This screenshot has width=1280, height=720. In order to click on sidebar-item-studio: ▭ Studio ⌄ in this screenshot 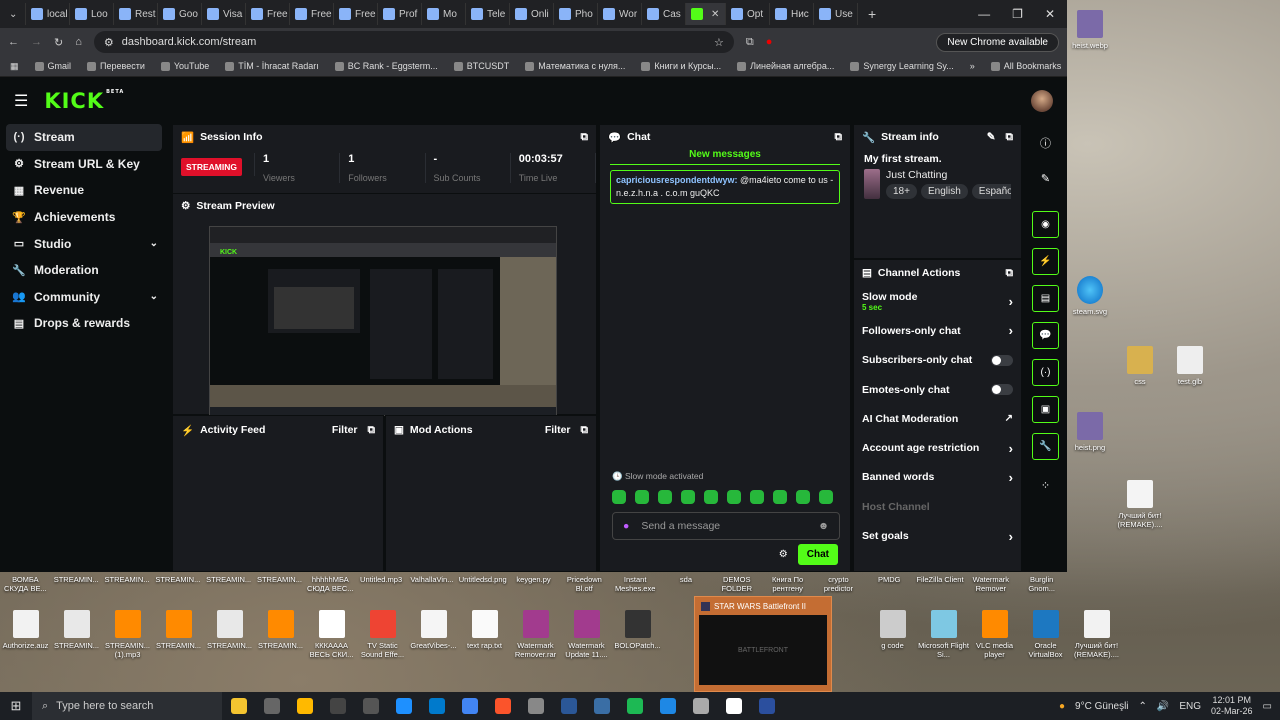, I will do `click(85, 243)`.